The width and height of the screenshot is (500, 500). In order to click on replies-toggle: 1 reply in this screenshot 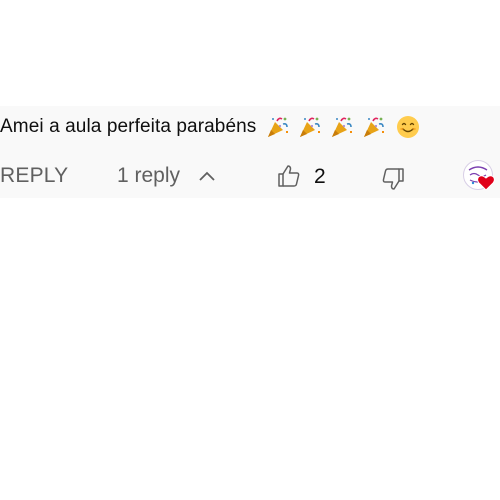, I will do `click(166, 176)`.